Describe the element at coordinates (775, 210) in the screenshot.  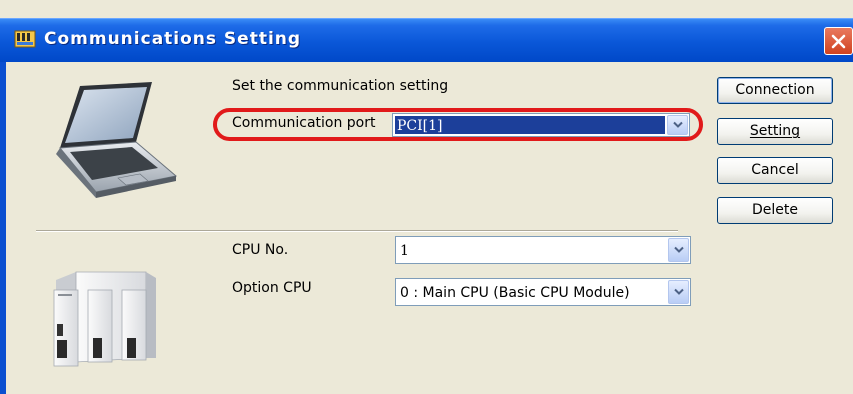
I see `delete-button: Delete` at that location.